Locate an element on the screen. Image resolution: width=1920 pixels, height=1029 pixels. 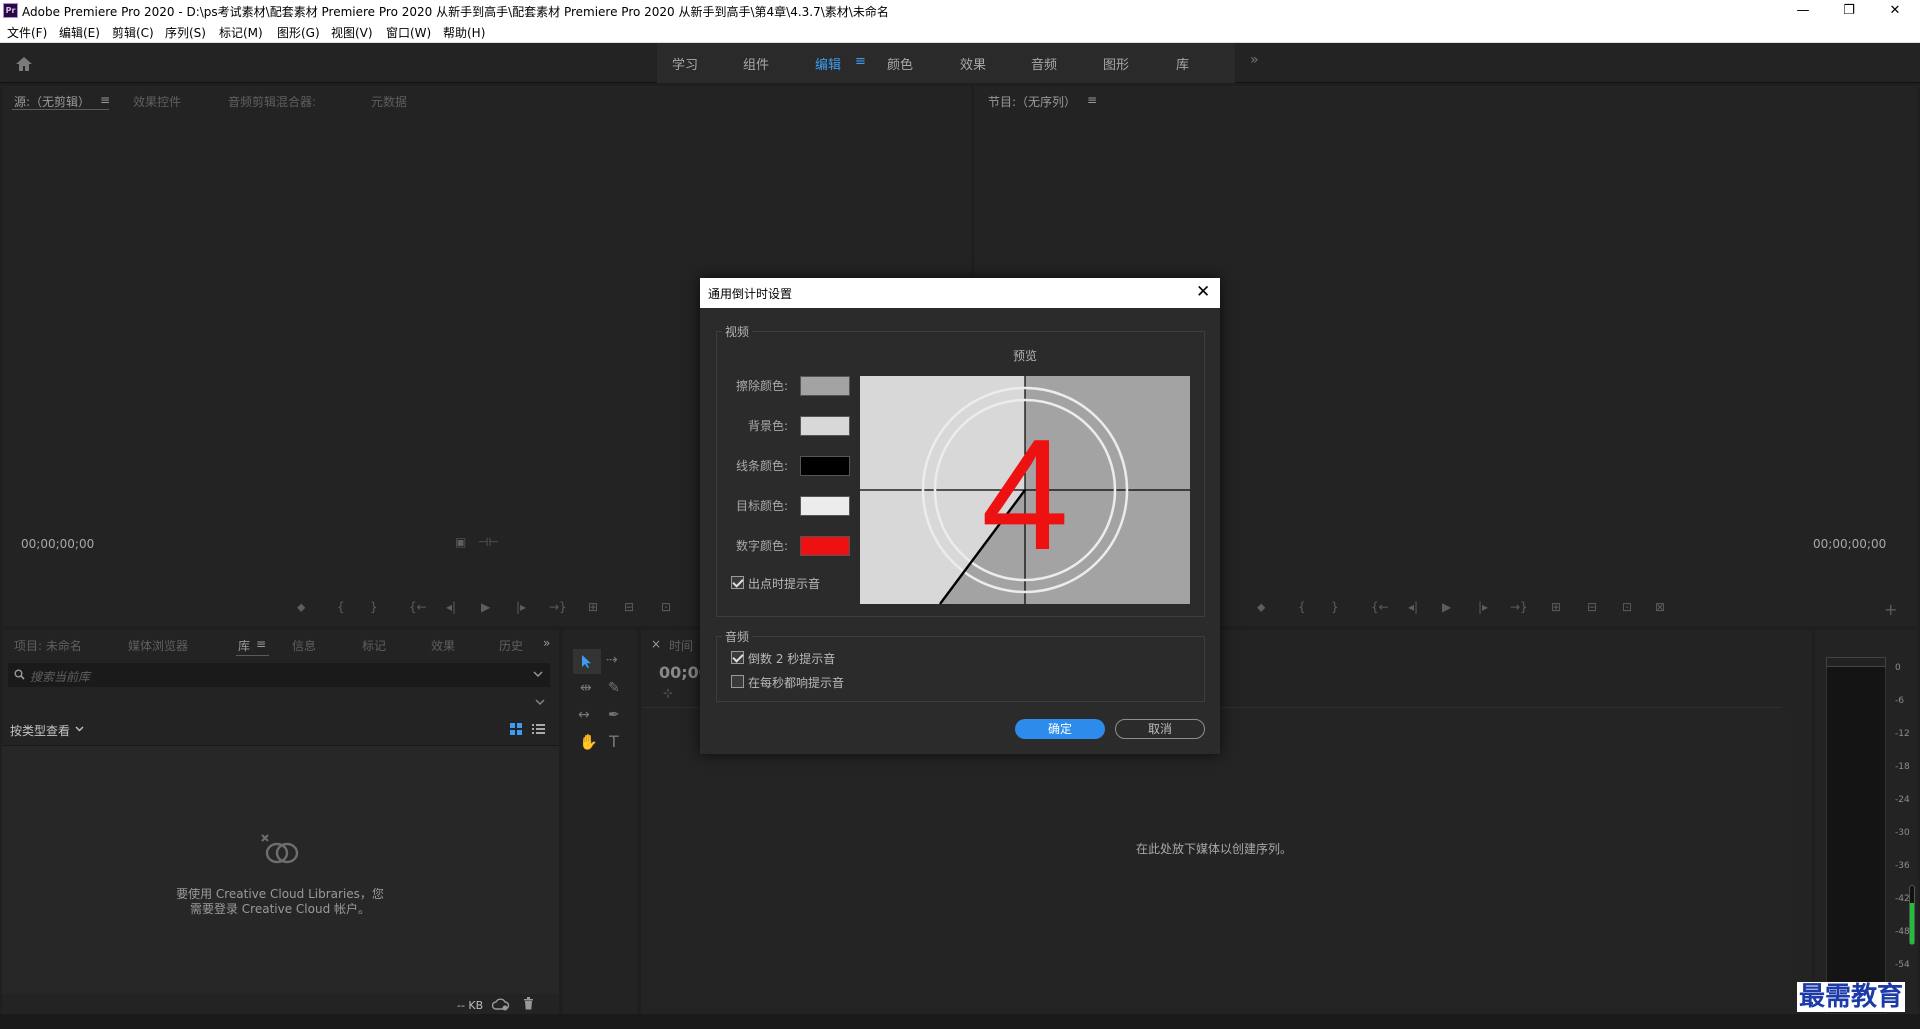
search-icon is located at coordinates (19, 674).